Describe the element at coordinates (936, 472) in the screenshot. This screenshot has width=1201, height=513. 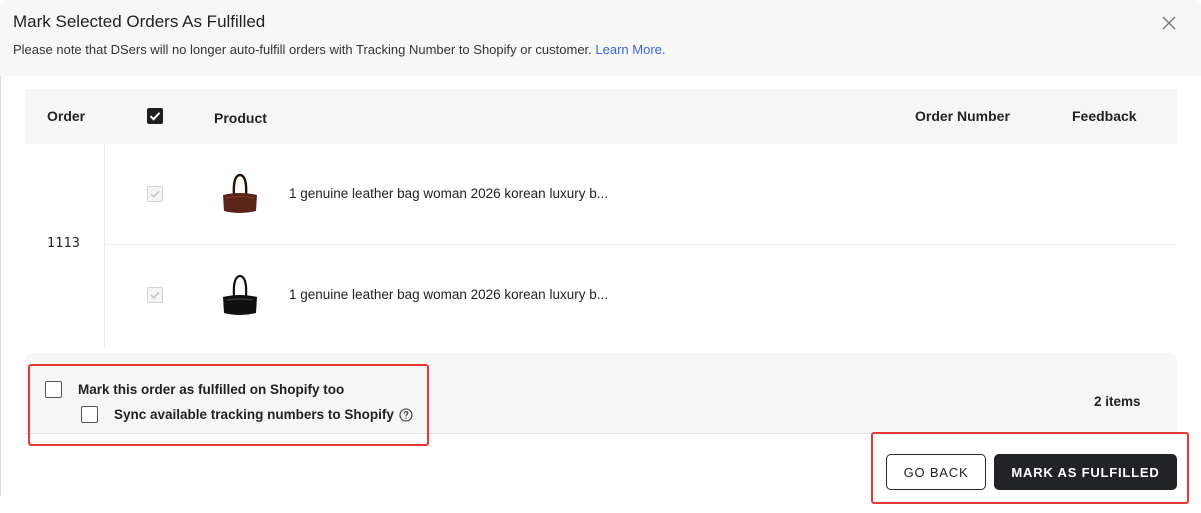
I see `go-back-button: GO BACK` at that location.